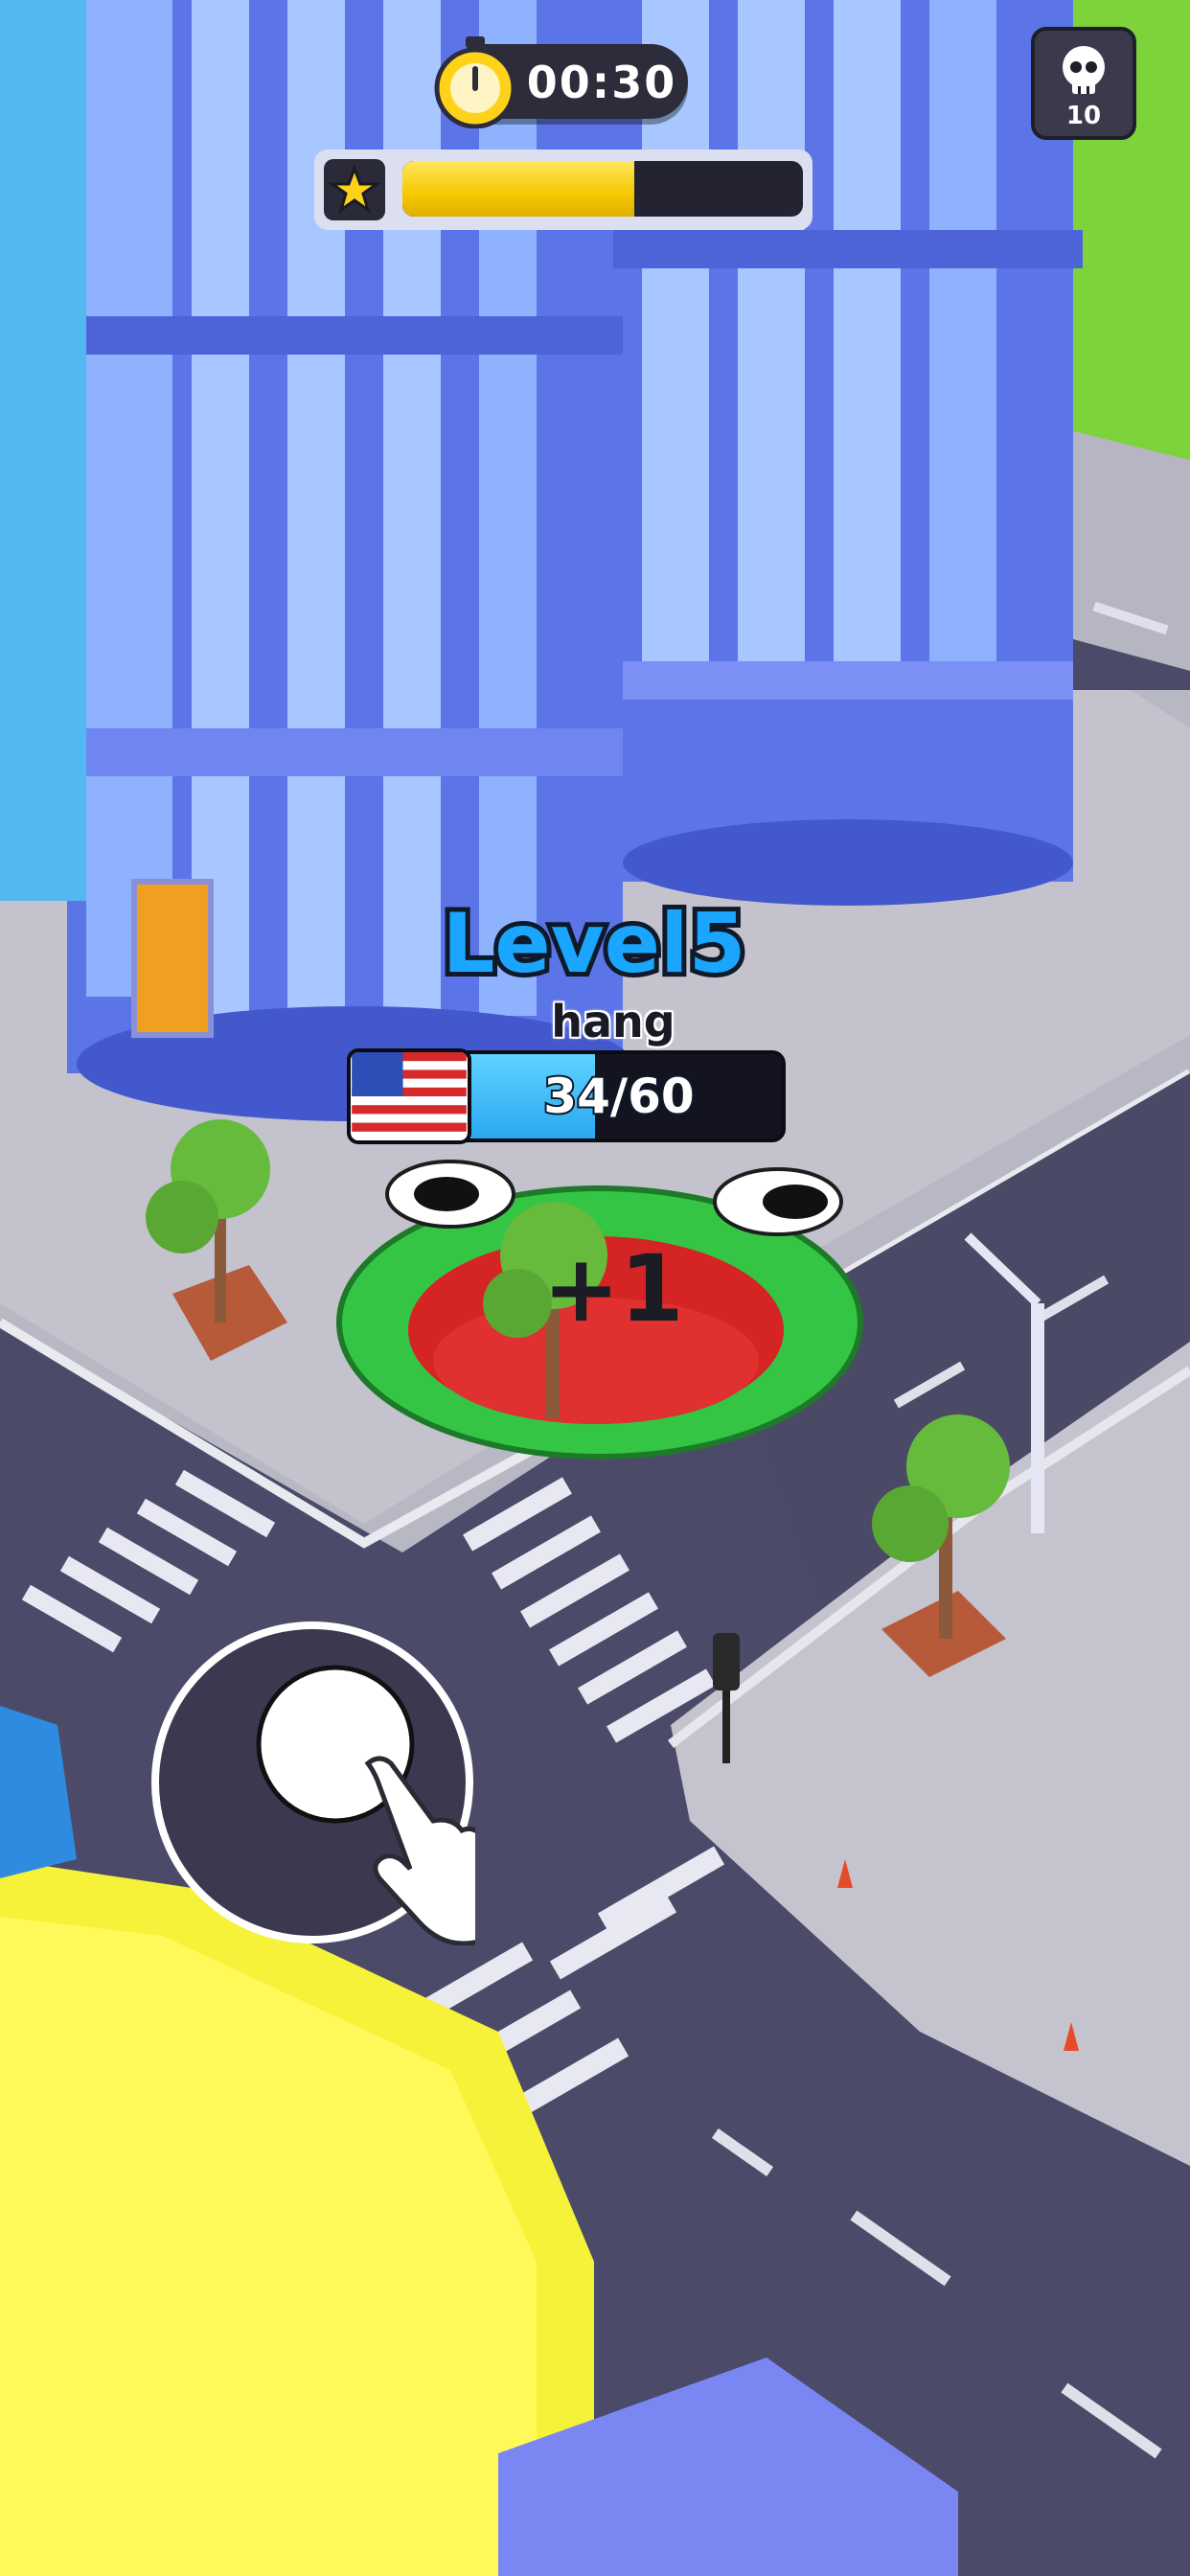 This screenshot has width=1190, height=2576. What do you see at coordinates (1083, 116) in the screenshot?
I see `kill-count: 10` at bounding box center [1083, 116].